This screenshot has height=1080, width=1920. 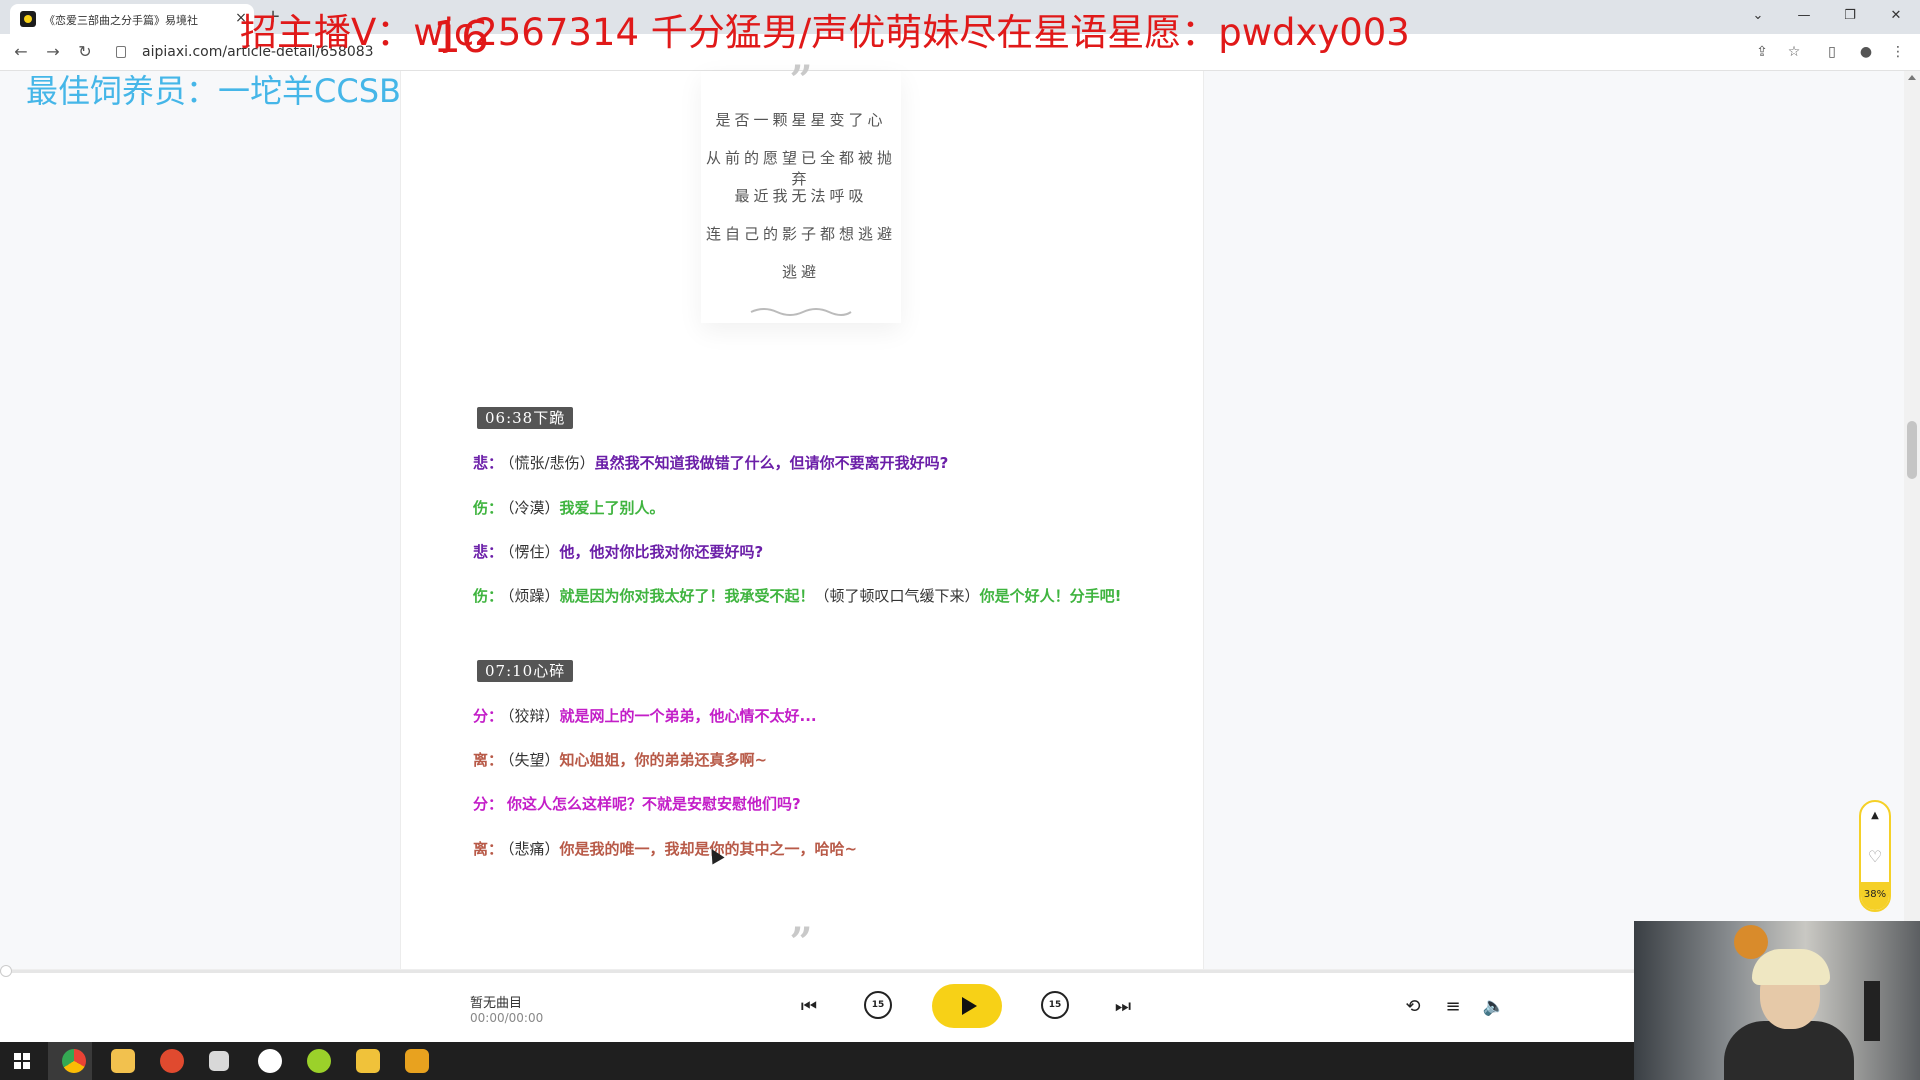 I want to click on lock-icon, so click(x=121, y=52).